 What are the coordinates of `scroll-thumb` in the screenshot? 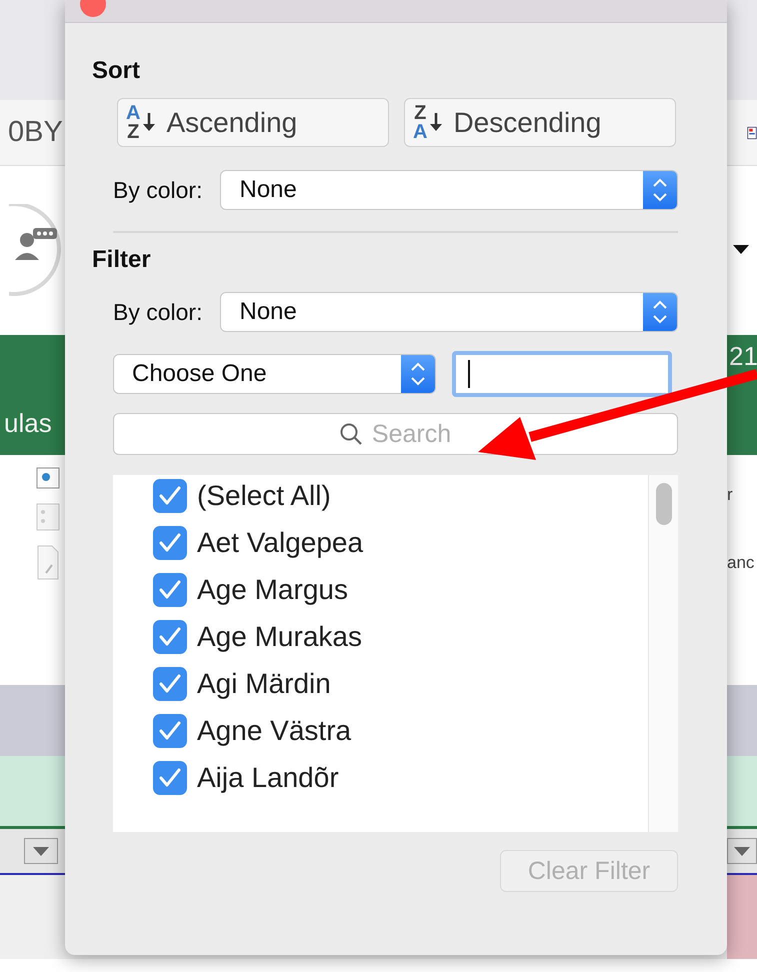 It's located at (664, 504).